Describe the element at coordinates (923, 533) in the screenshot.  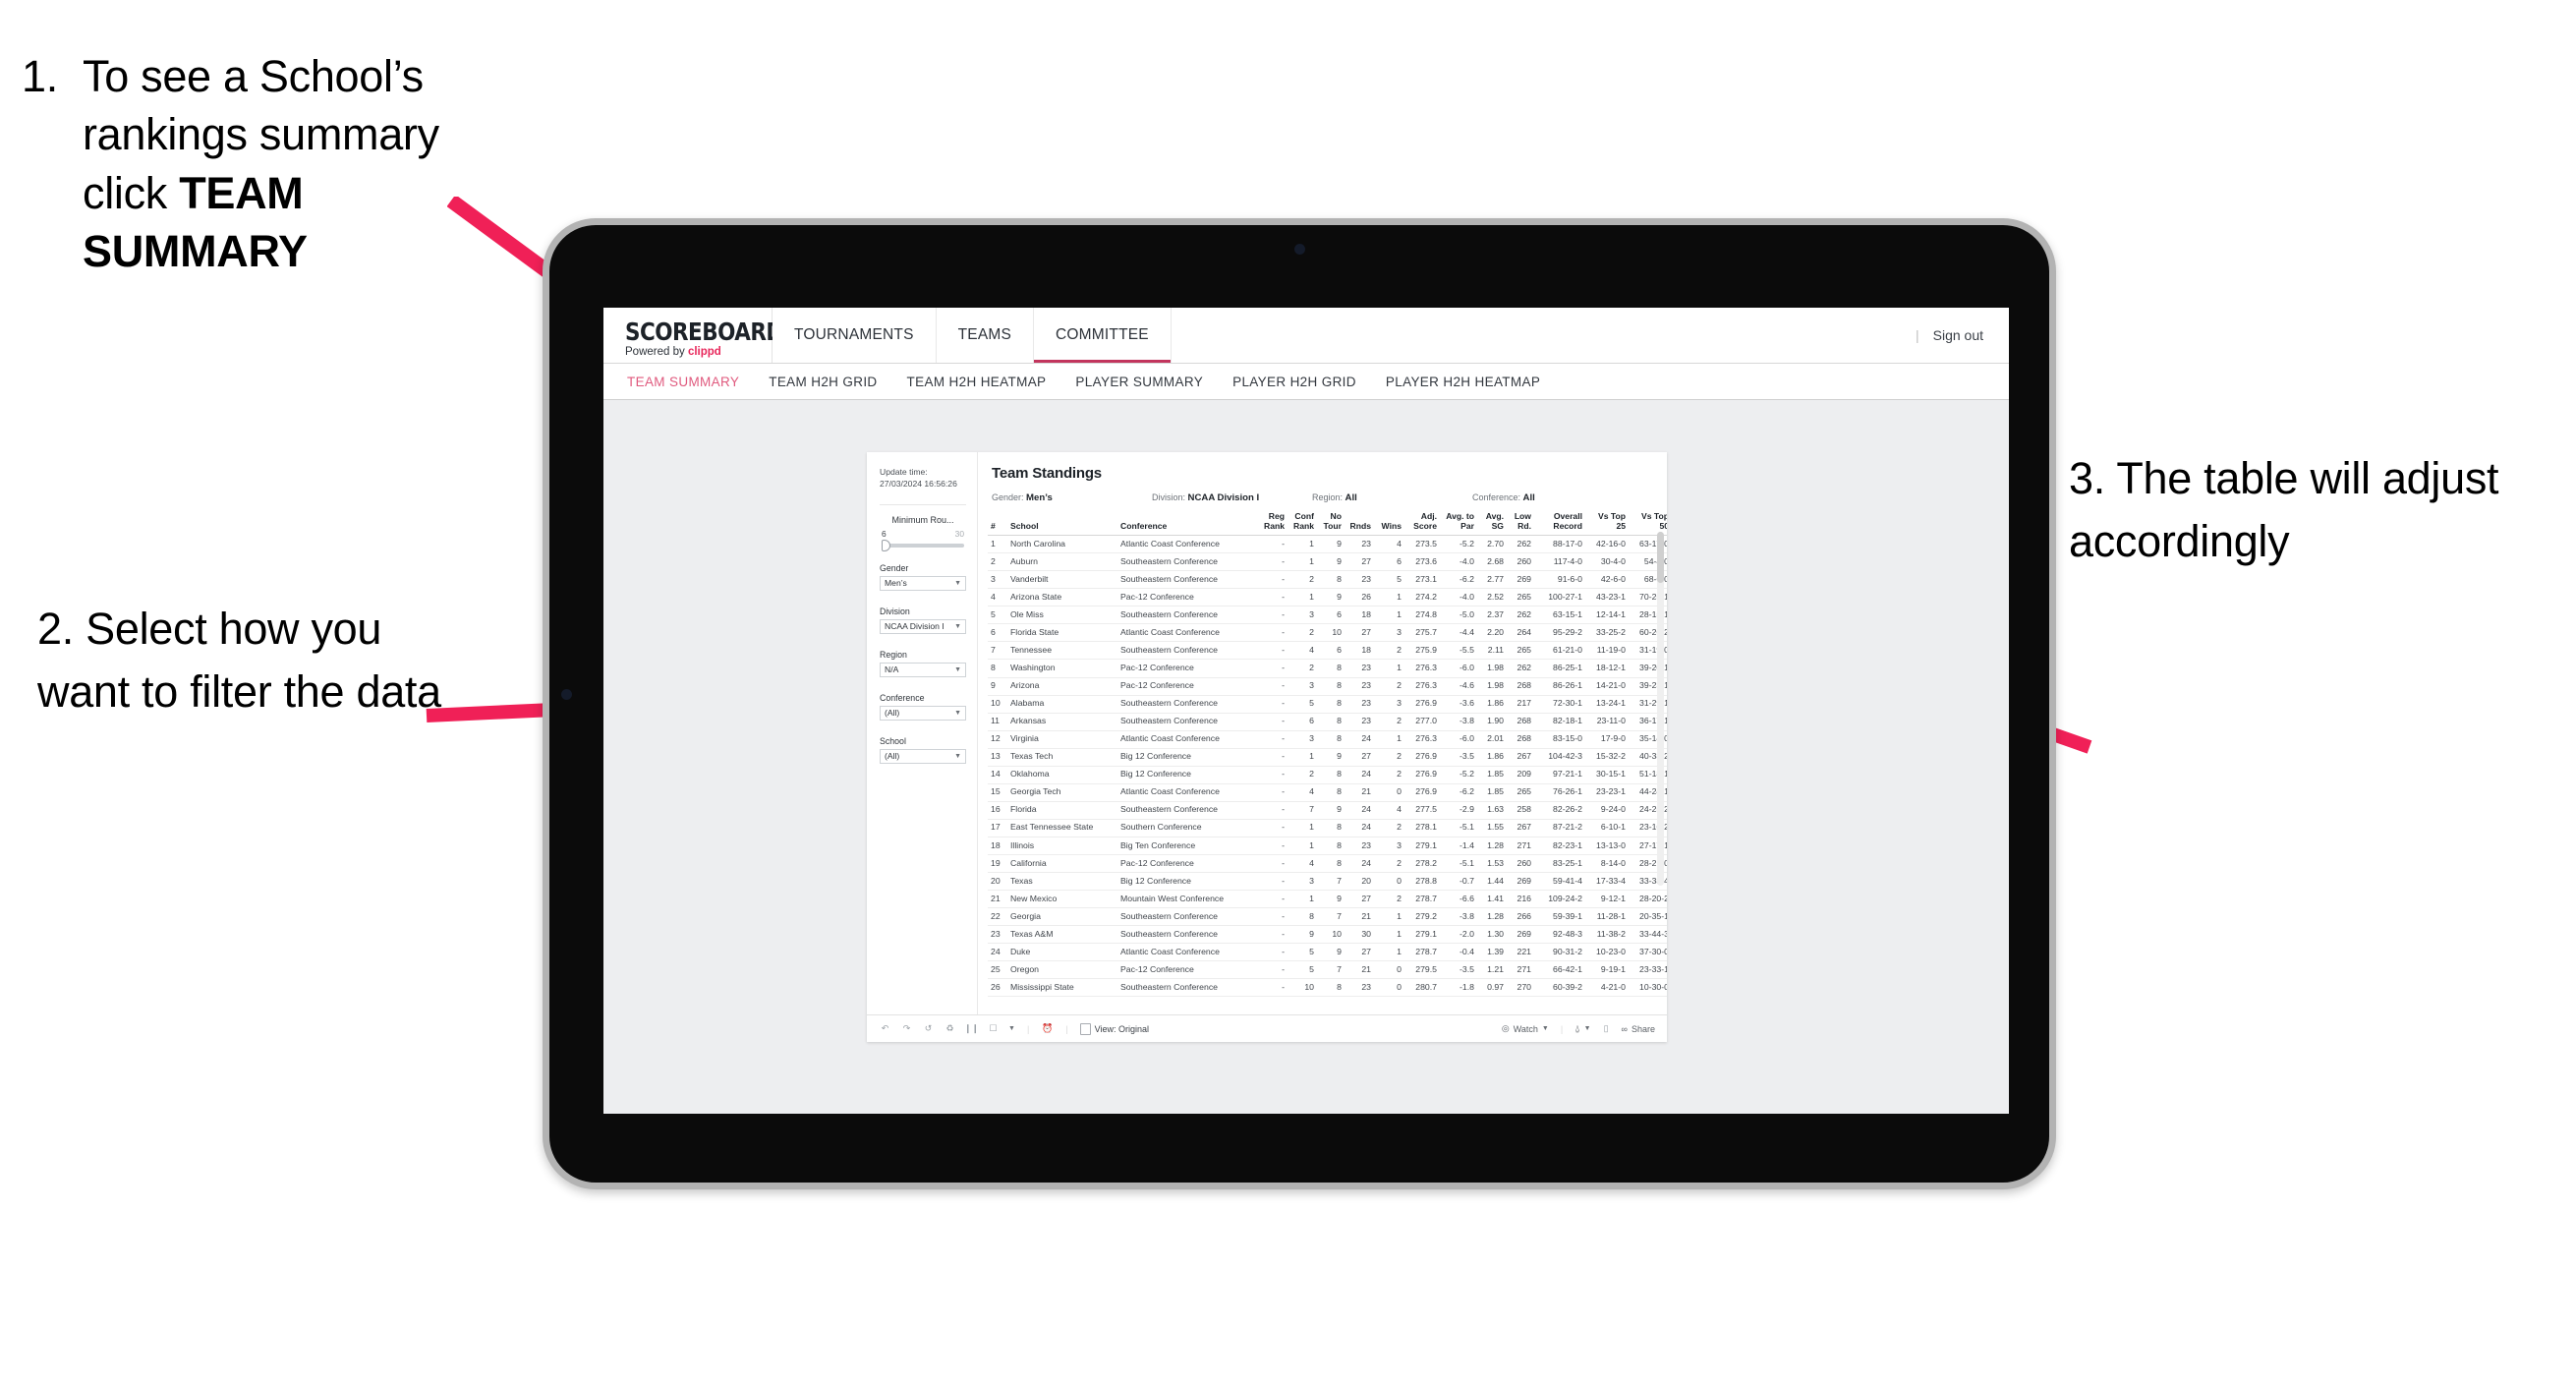
I see `minimum-rounds-filter: Minimum Rou... 6 30` at that location.